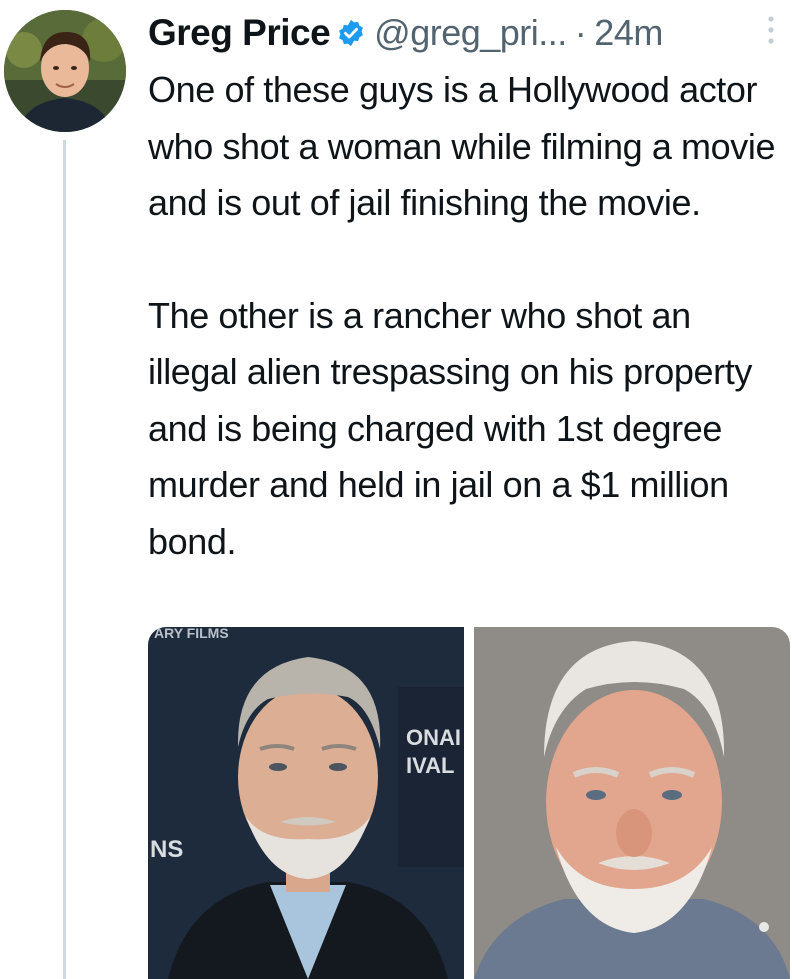  What do you see at coordinates (166, 849) in the screenshot?
I see `backdrop-text: NS` at bounding box center [166, 849].